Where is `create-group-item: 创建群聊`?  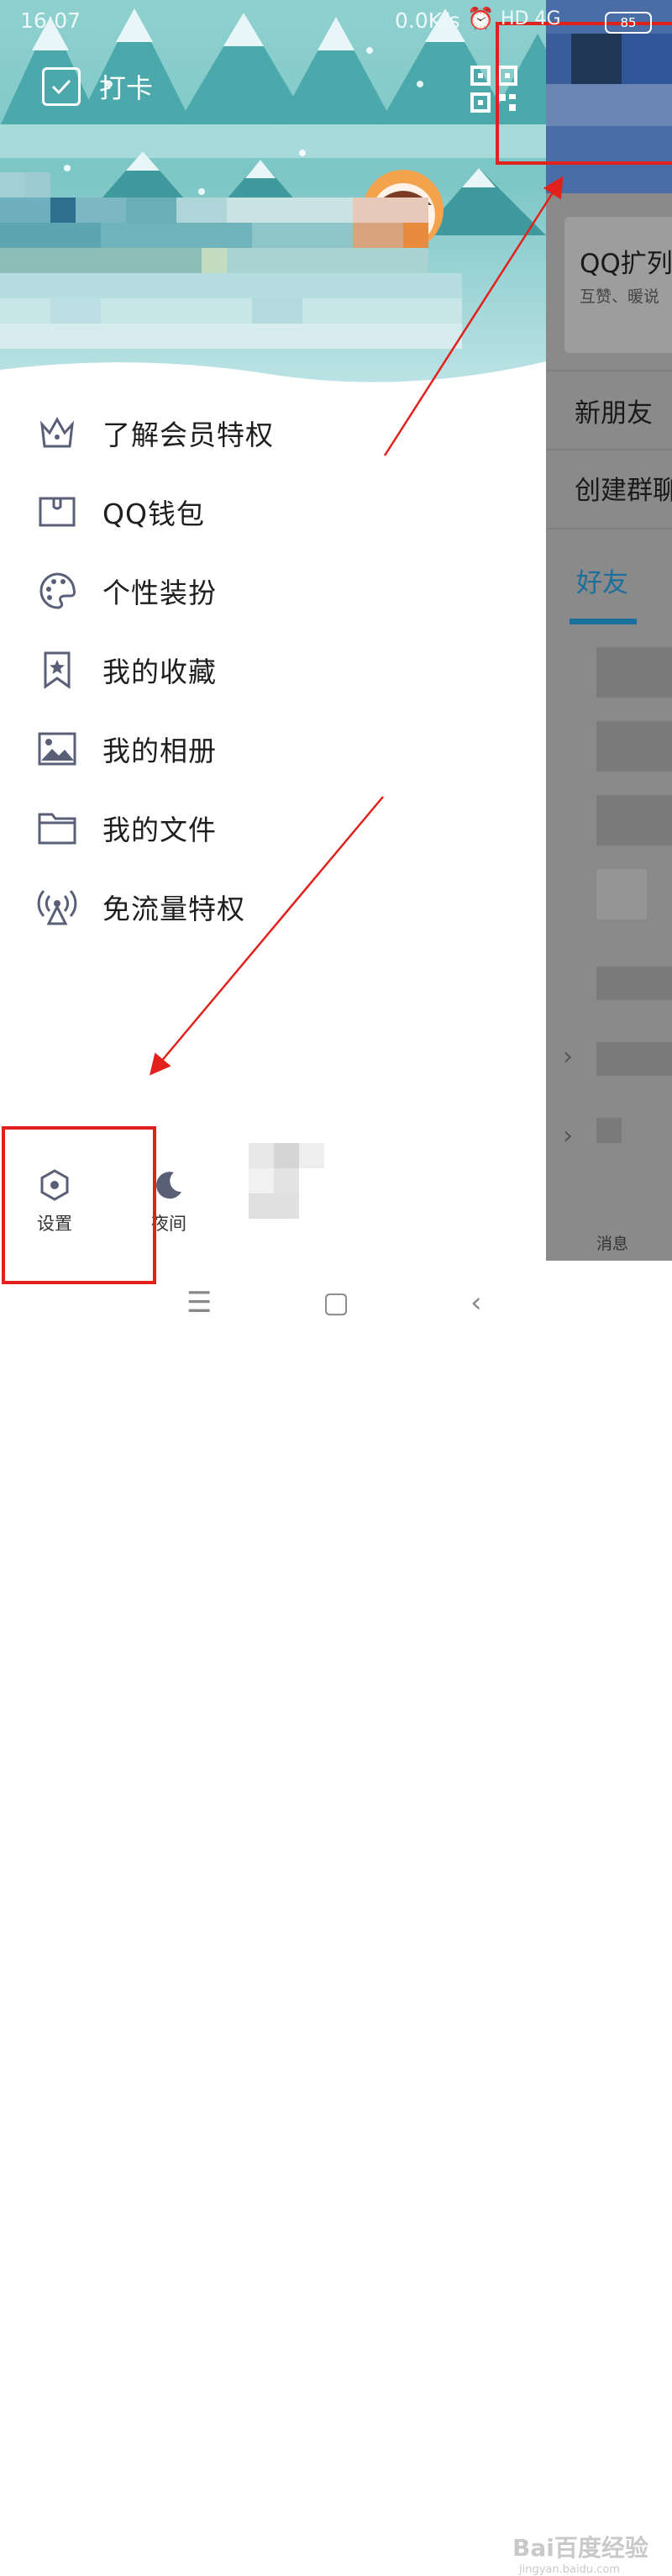
create-group-item: 创建群聊 is located at coordinates (623, 488).